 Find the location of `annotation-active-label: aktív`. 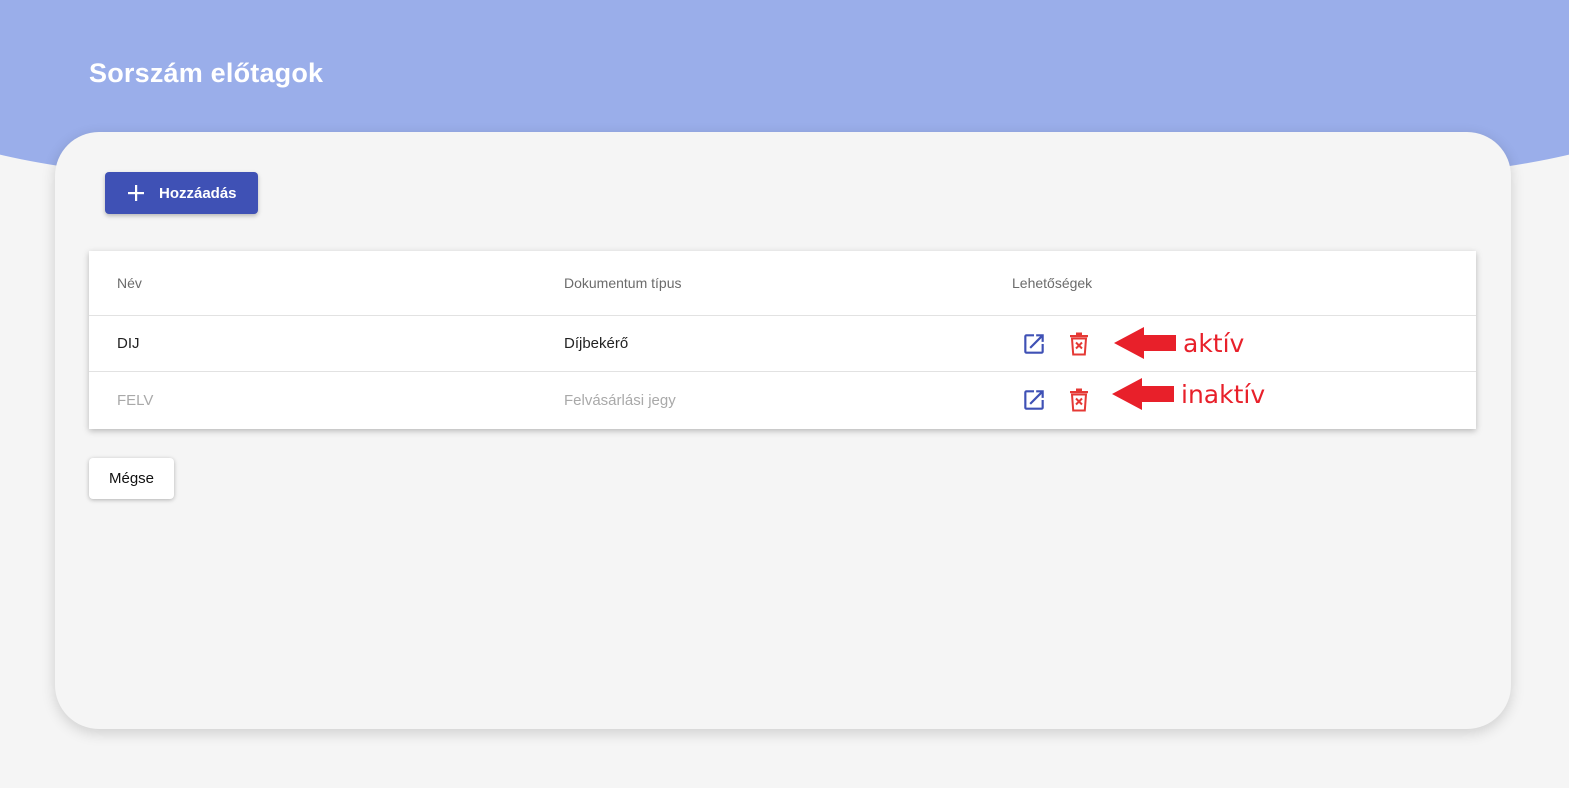

annotation-active-label: aktív is located at coordinates (1214, 343).